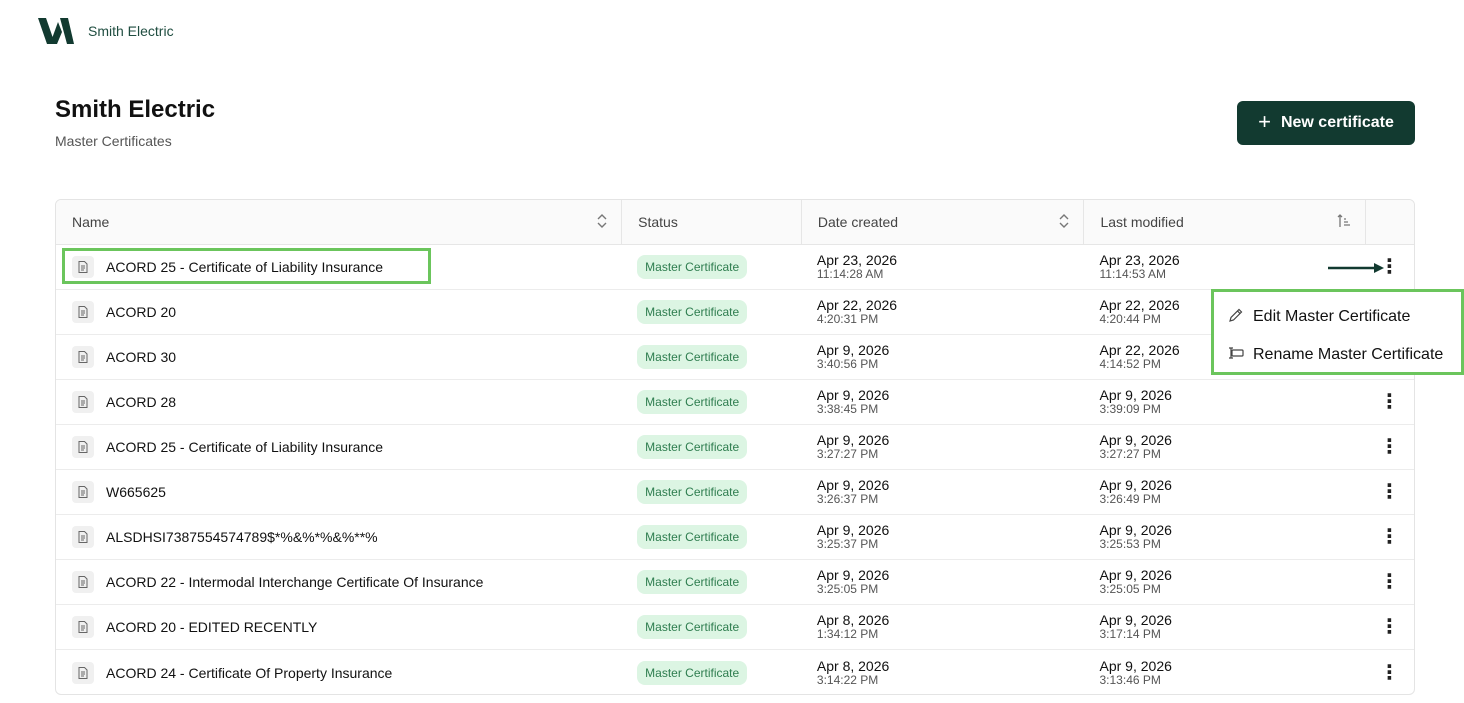 The image size is (1464, 703). What do you see at coordinates (1356, 268) in the screenshot?
I see `arrow-right-icon` at bounding box center [1356, 268].